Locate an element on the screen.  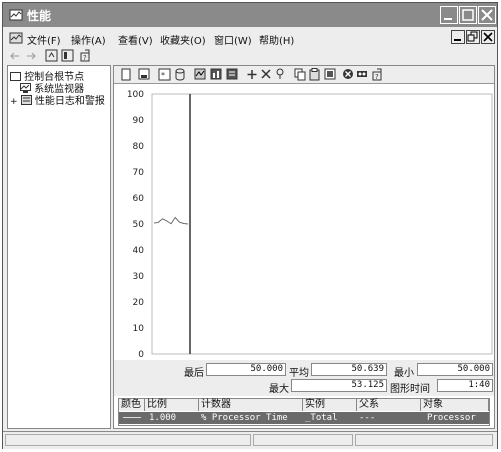
legend-instance: _Total is located at coordinates (321, 418).